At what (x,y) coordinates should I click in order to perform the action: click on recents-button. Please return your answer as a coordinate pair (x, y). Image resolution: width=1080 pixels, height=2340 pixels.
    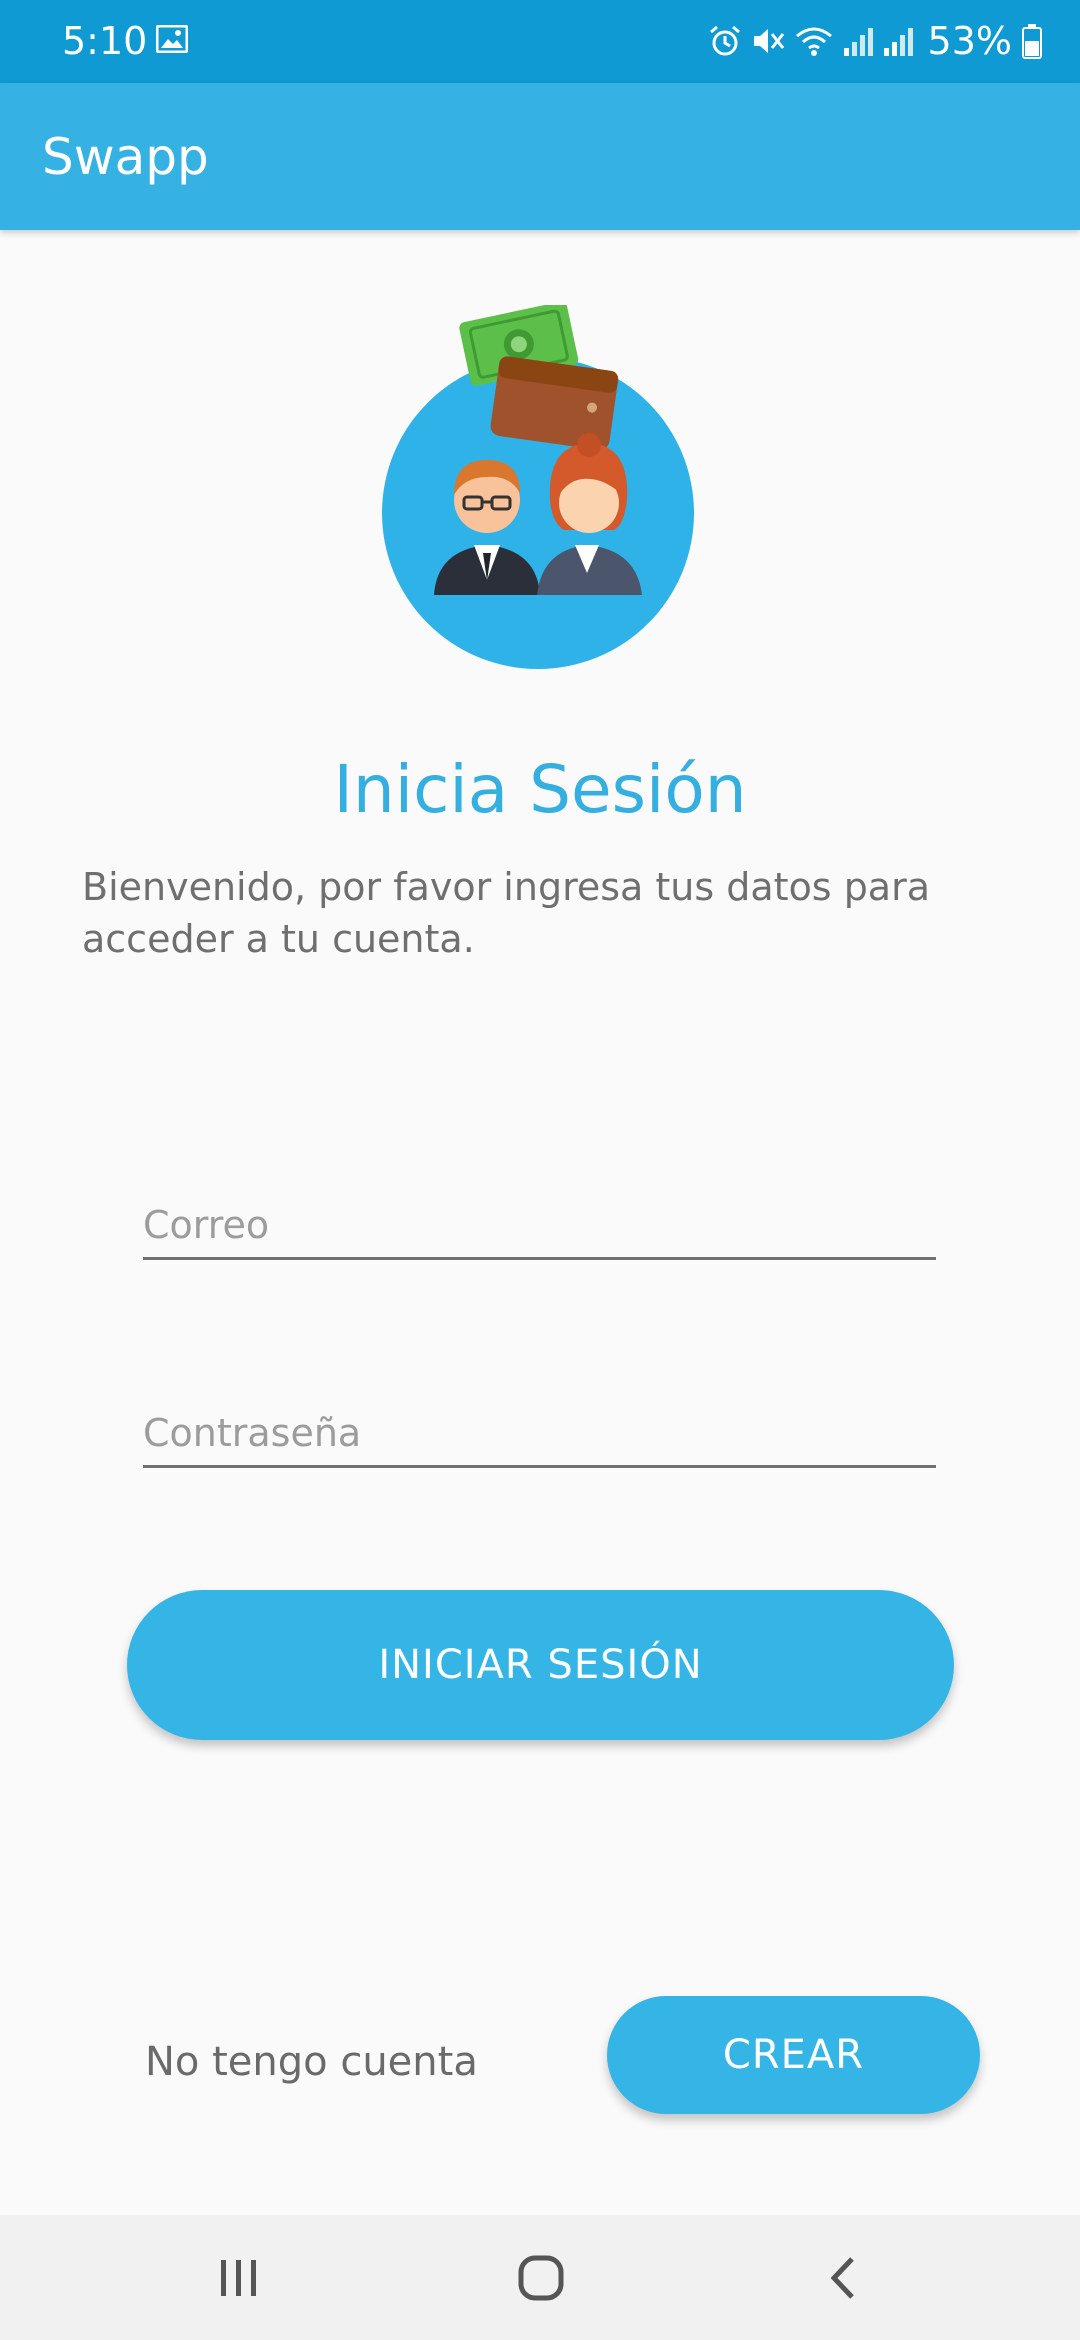
    Looking at the image, I should click on (239, 2278).